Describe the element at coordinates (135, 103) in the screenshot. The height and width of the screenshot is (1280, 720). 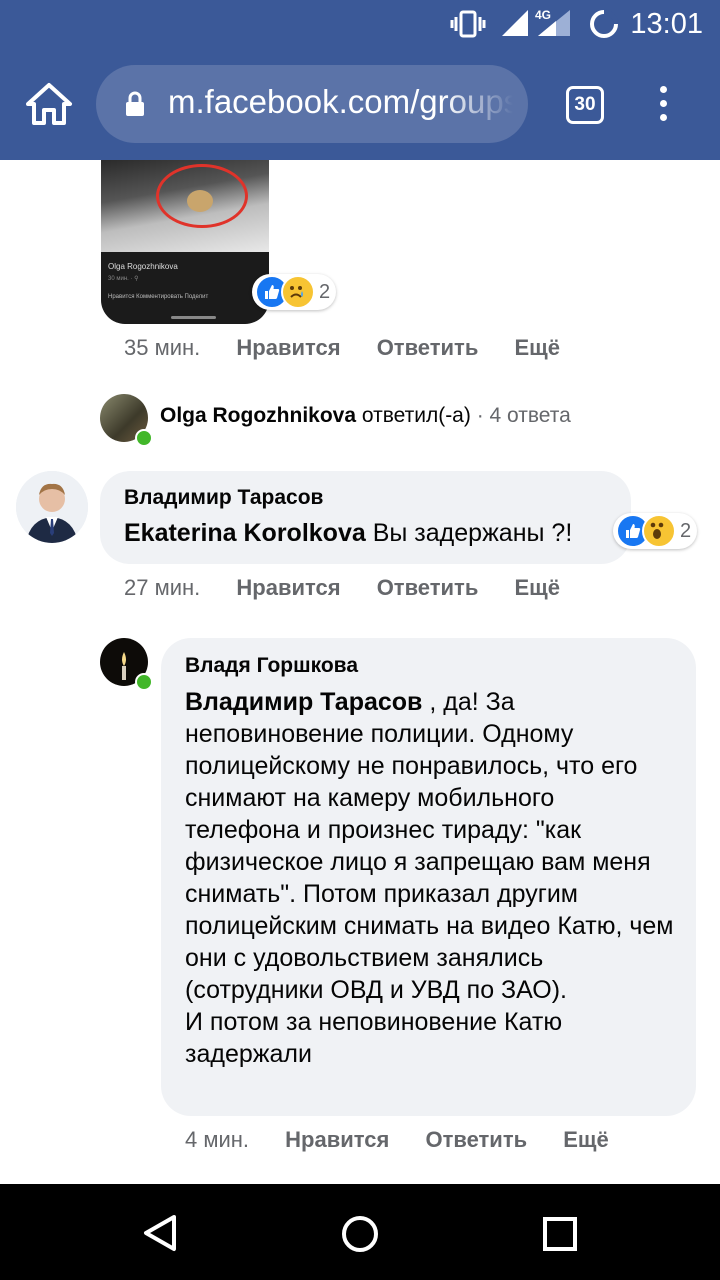
I see `lock-icon` at that location.